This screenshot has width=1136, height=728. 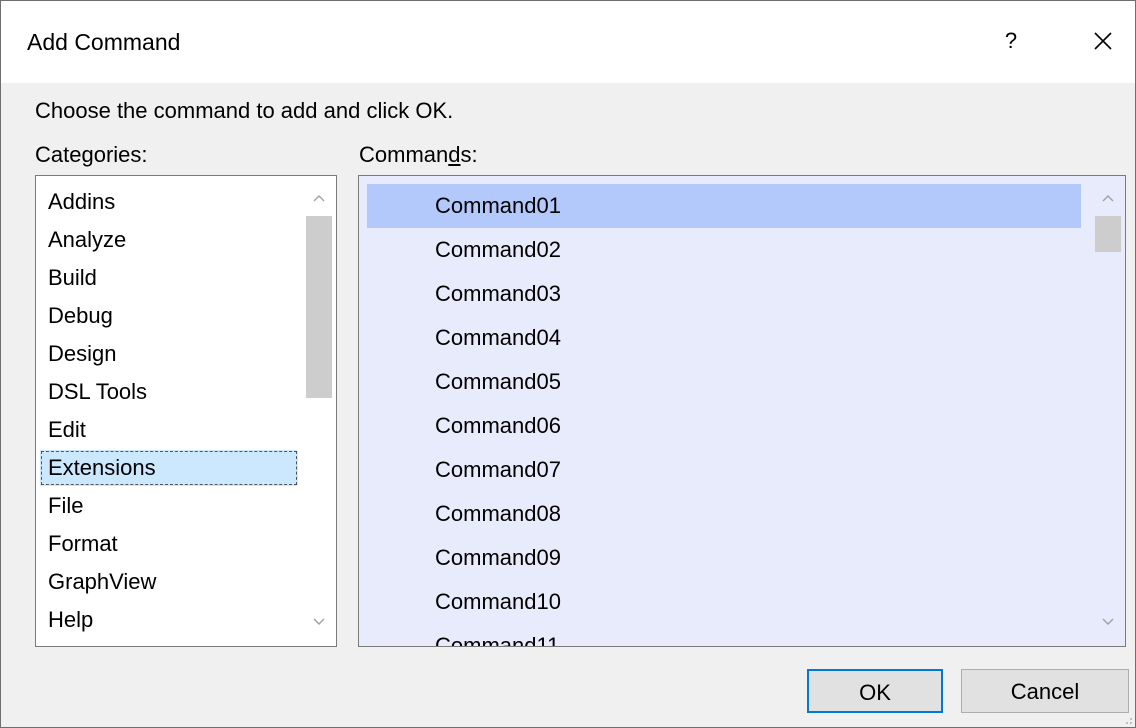 I want to click on command-item: Command05, so click(x=724, y=382).